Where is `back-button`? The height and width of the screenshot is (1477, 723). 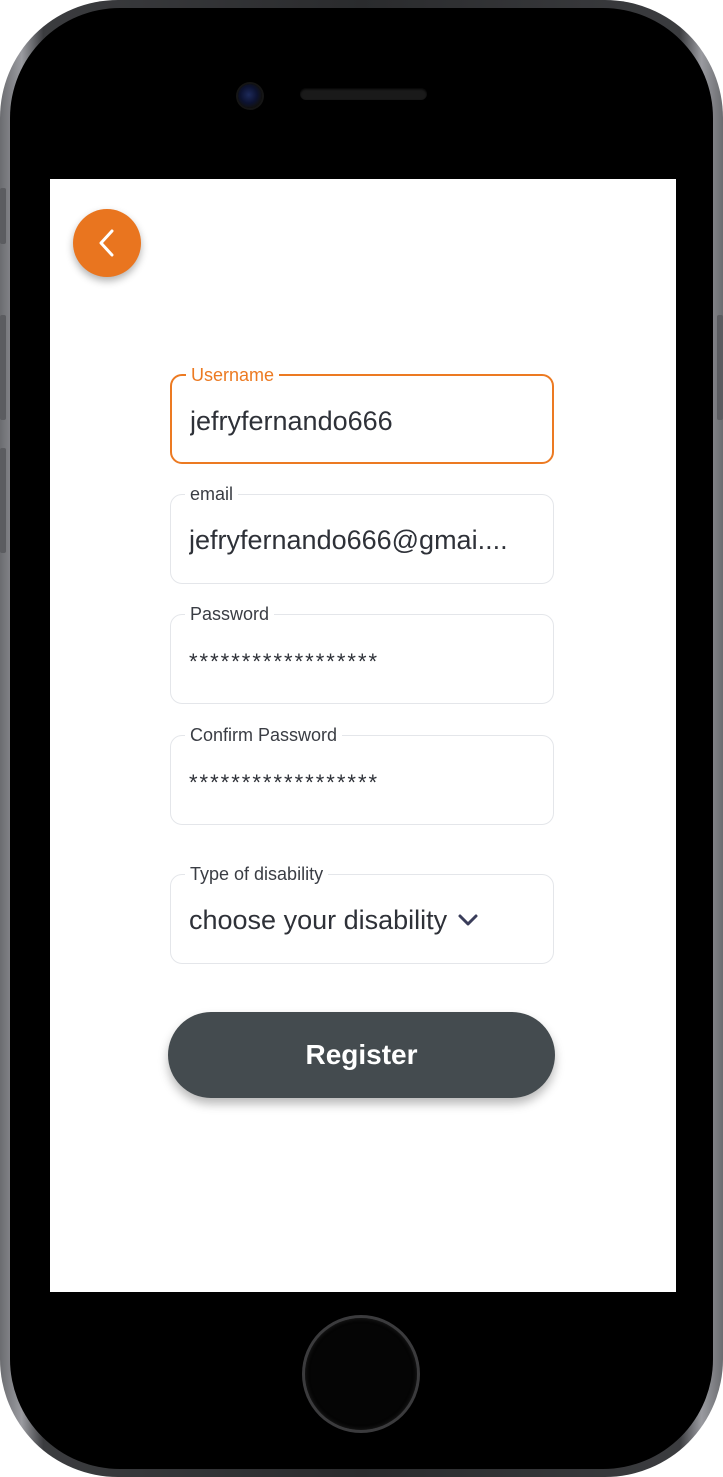 back-button is located at coordinates (107, 243).